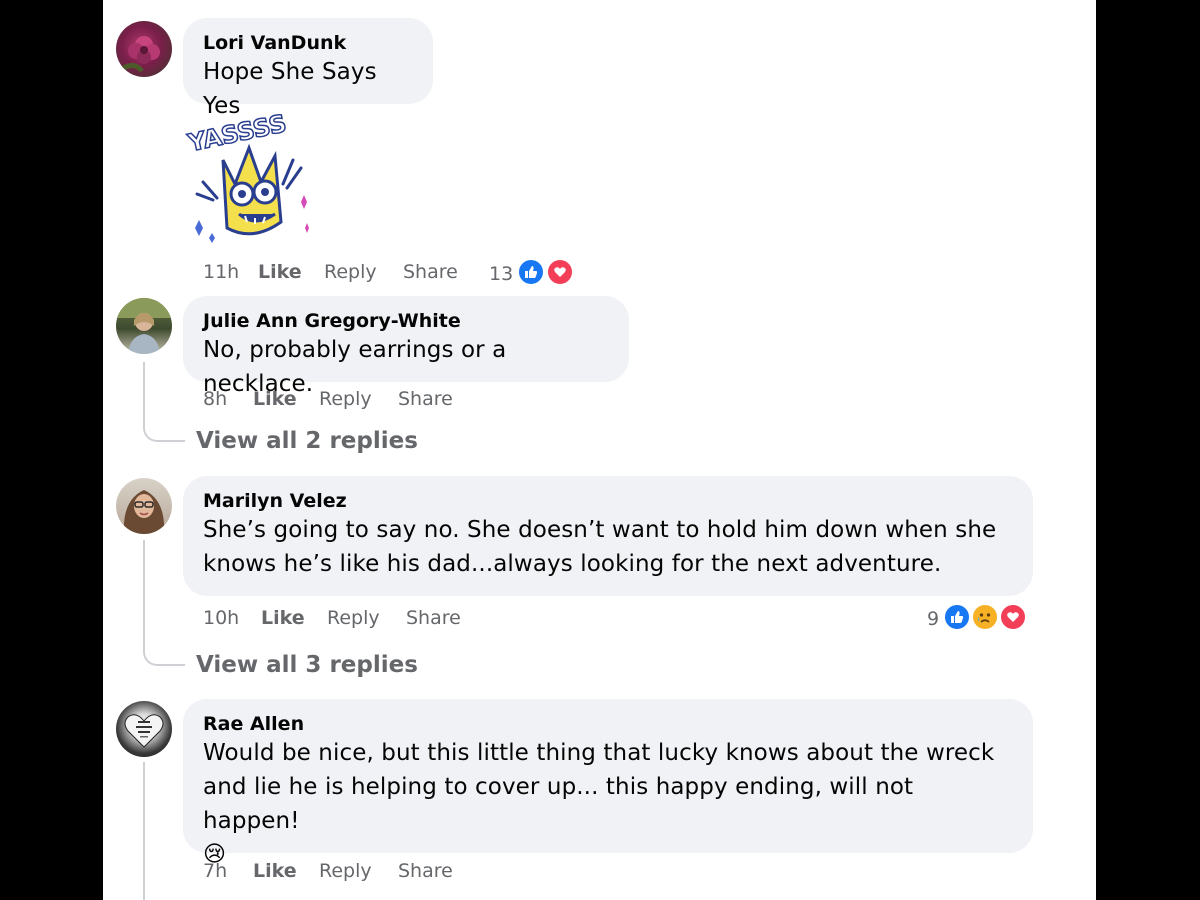 The height and width of the screenshot is (900, 1200). What do you see at coordinates (228, 871) in the screenshot?
I see `comment-time: 7h` at bounding box center [228, 871].